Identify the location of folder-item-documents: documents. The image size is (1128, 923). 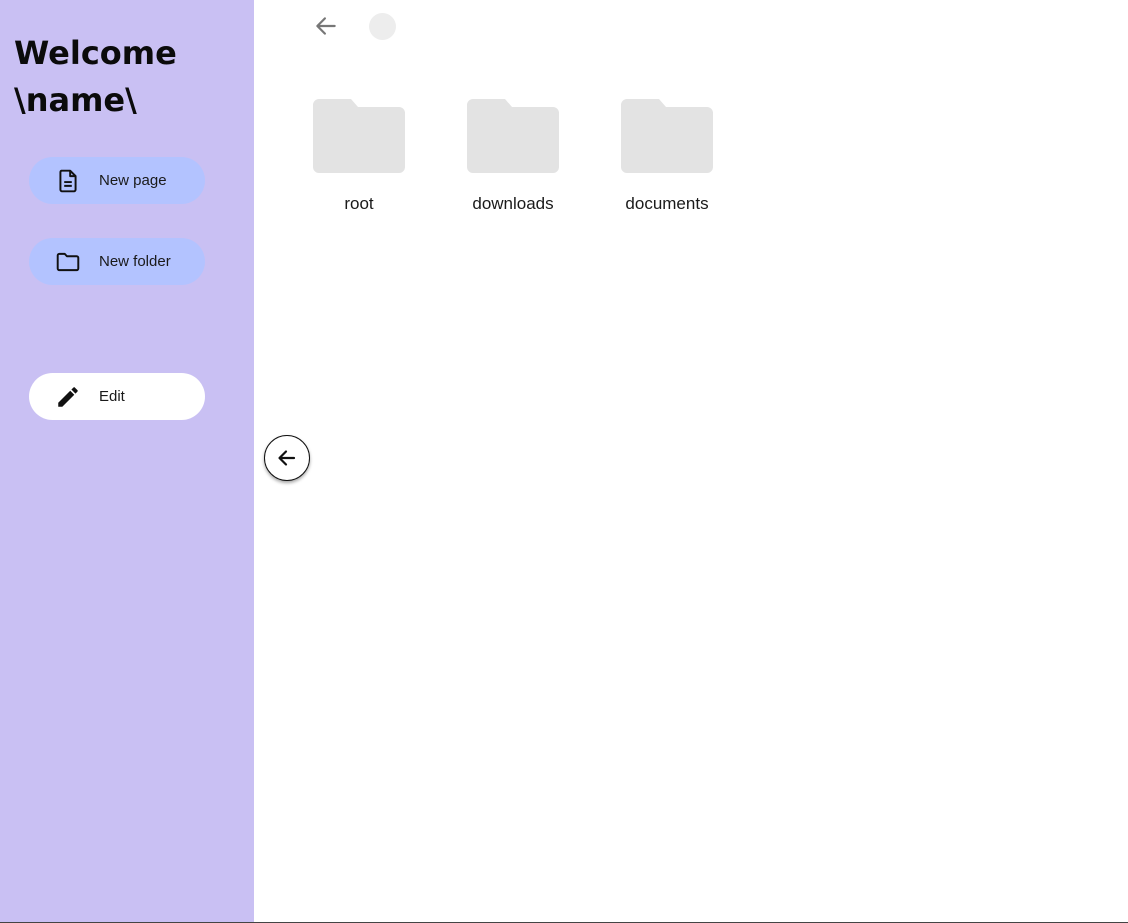
(667, 161).